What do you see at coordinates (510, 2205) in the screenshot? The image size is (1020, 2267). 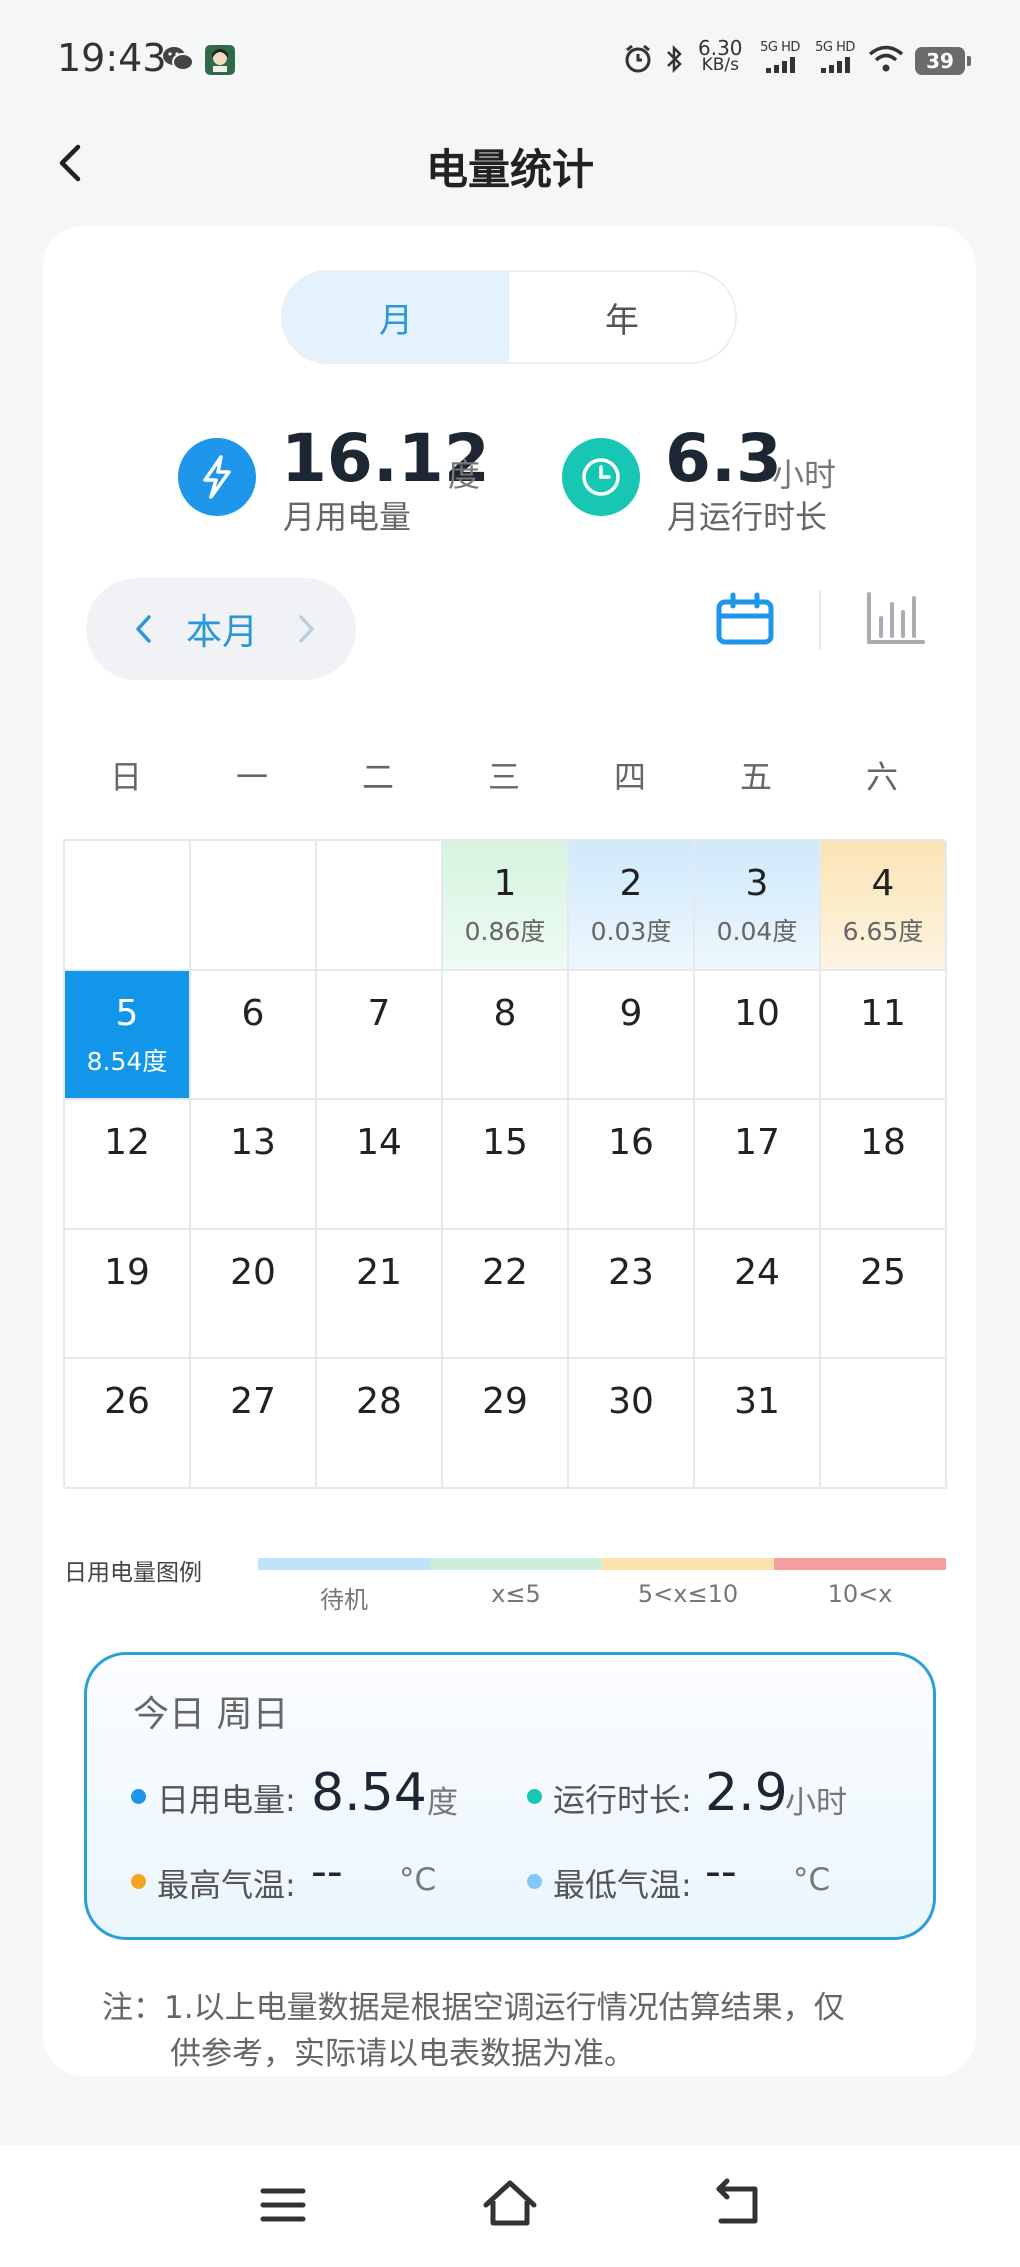 I see `home-button` at bounding box center [510, 2205].